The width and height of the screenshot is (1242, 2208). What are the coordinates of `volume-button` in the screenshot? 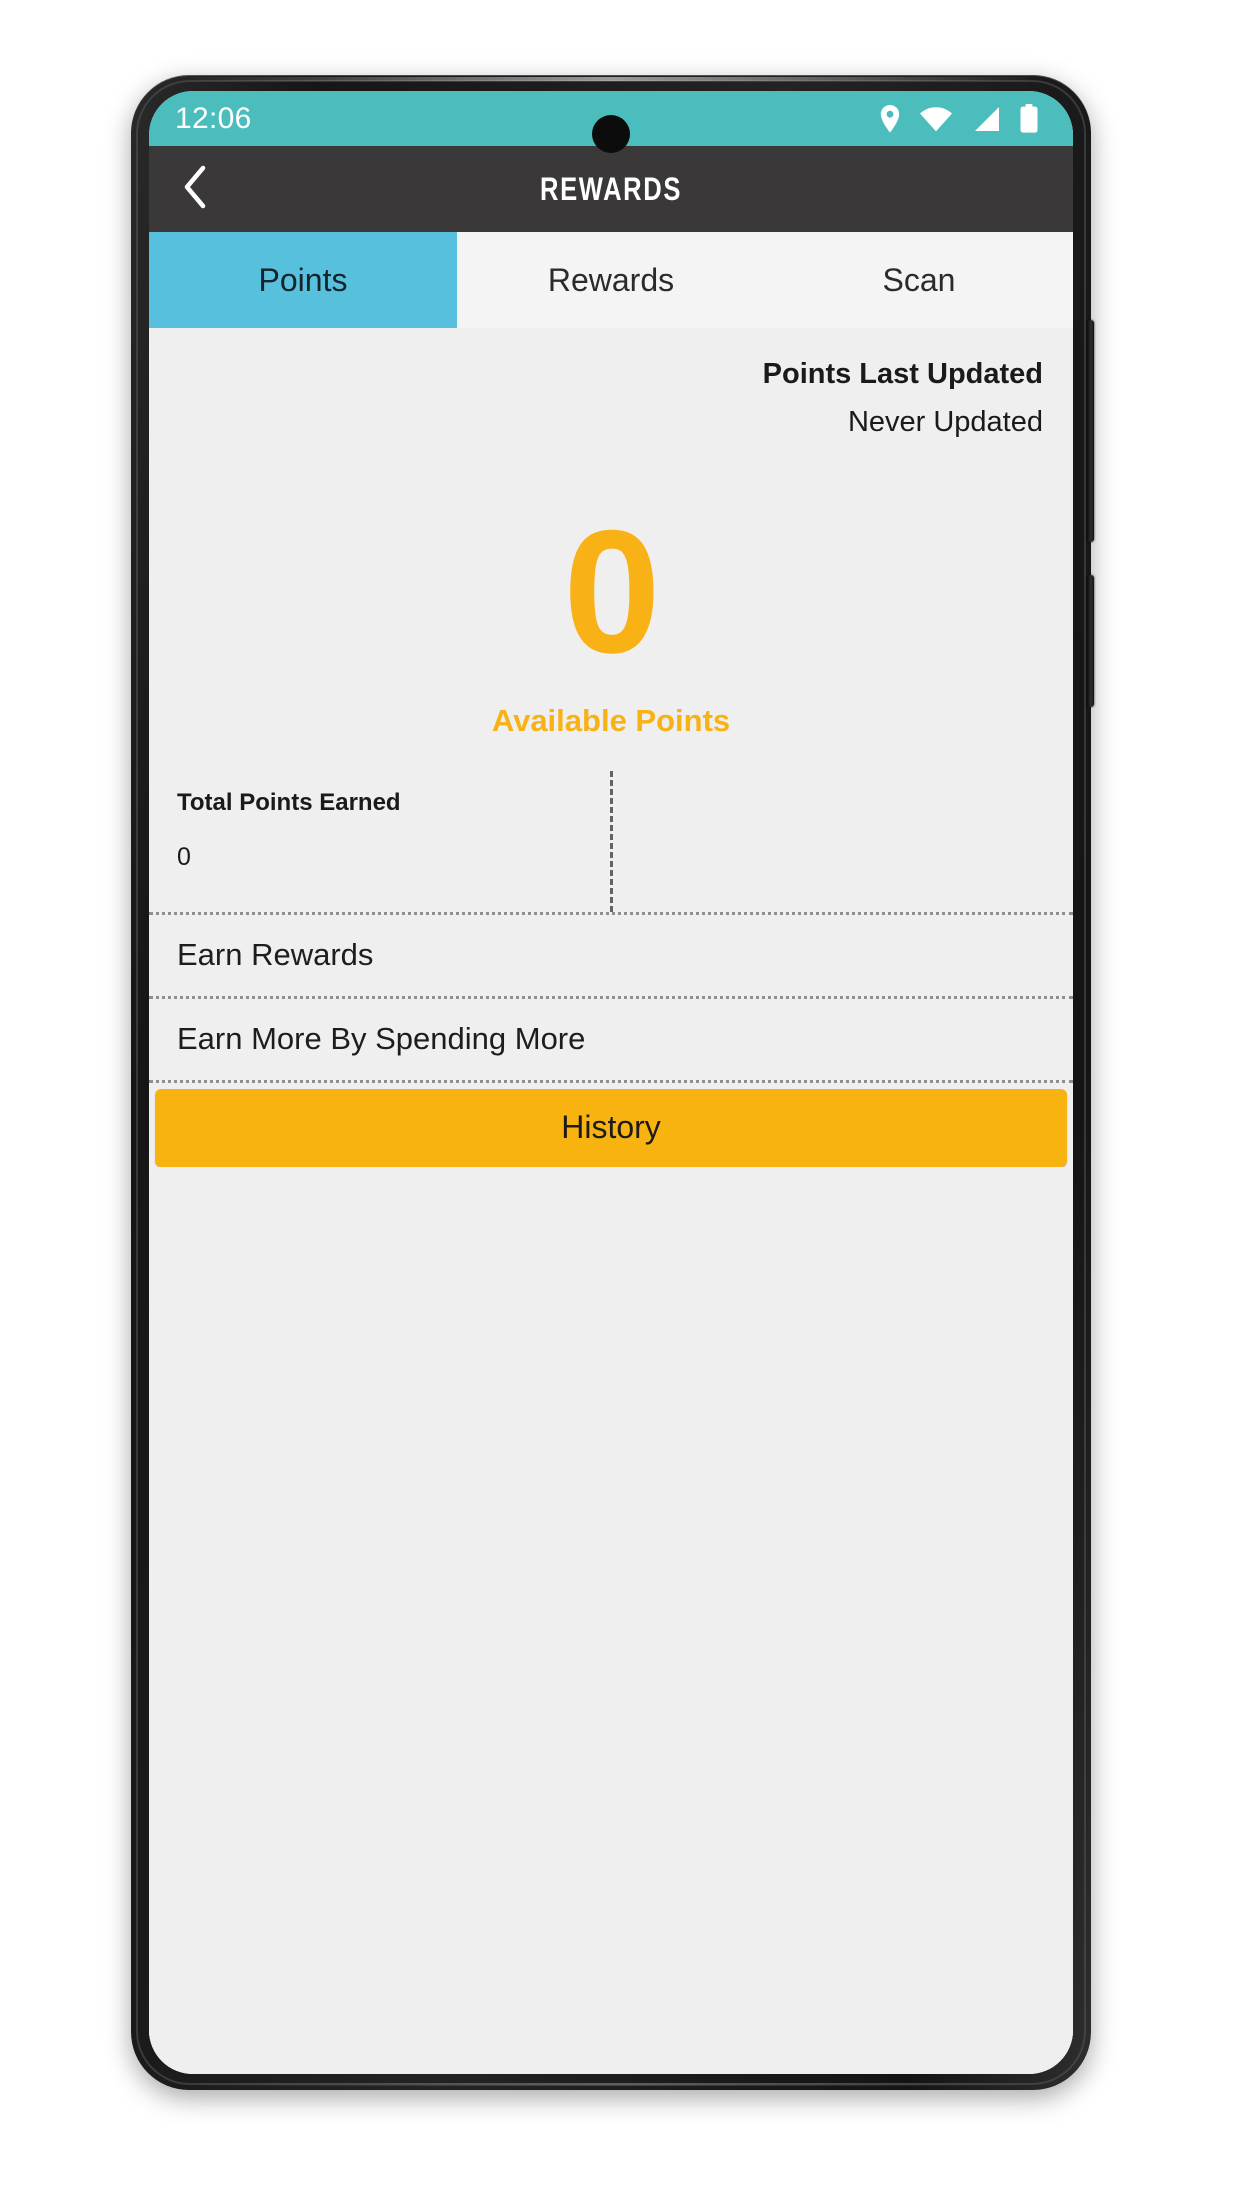 It's located at (1090, 431).